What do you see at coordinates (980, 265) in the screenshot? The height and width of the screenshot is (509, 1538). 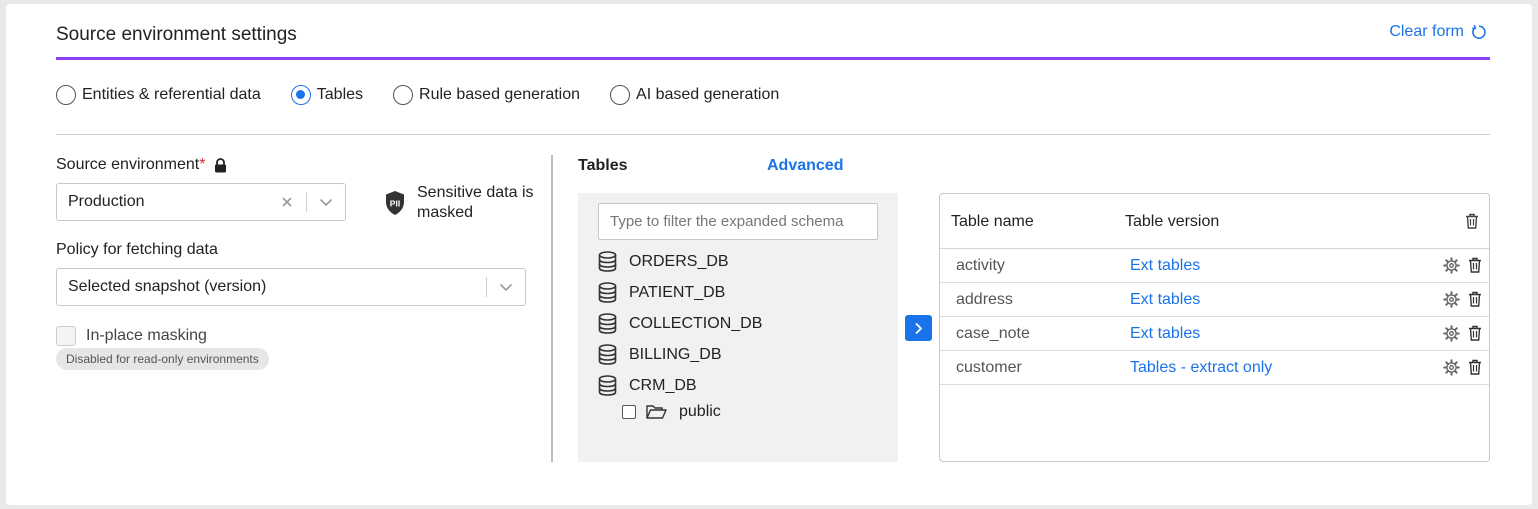 I see `row-table-name: activity` at bounding box center [980, 265].